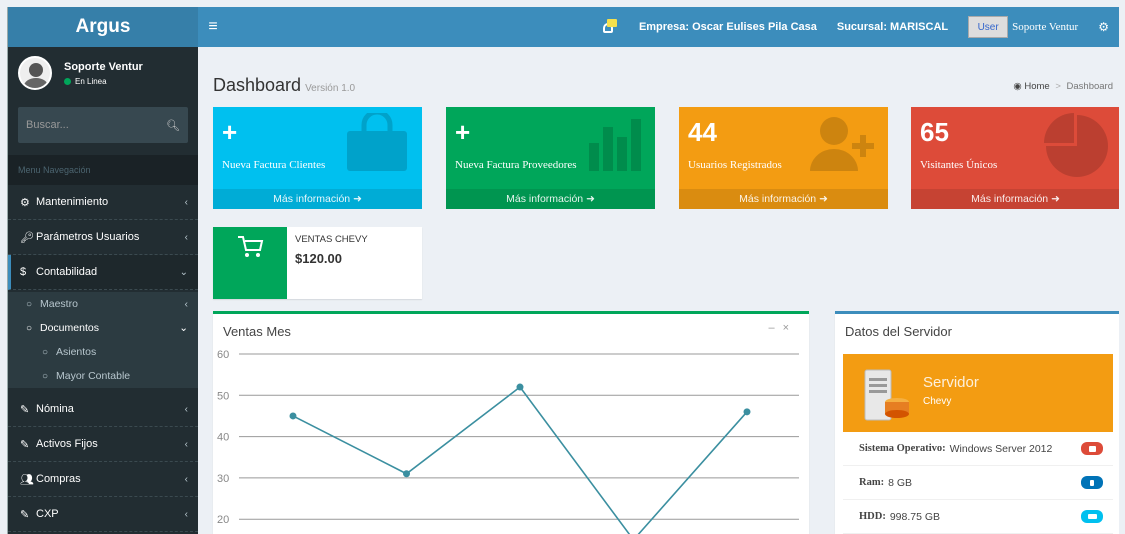 The height and width of the screenshot is (534, 1125). Describe the element at coordinates (1092, 482) in the screenshot. I see `memory-icon` at that location.